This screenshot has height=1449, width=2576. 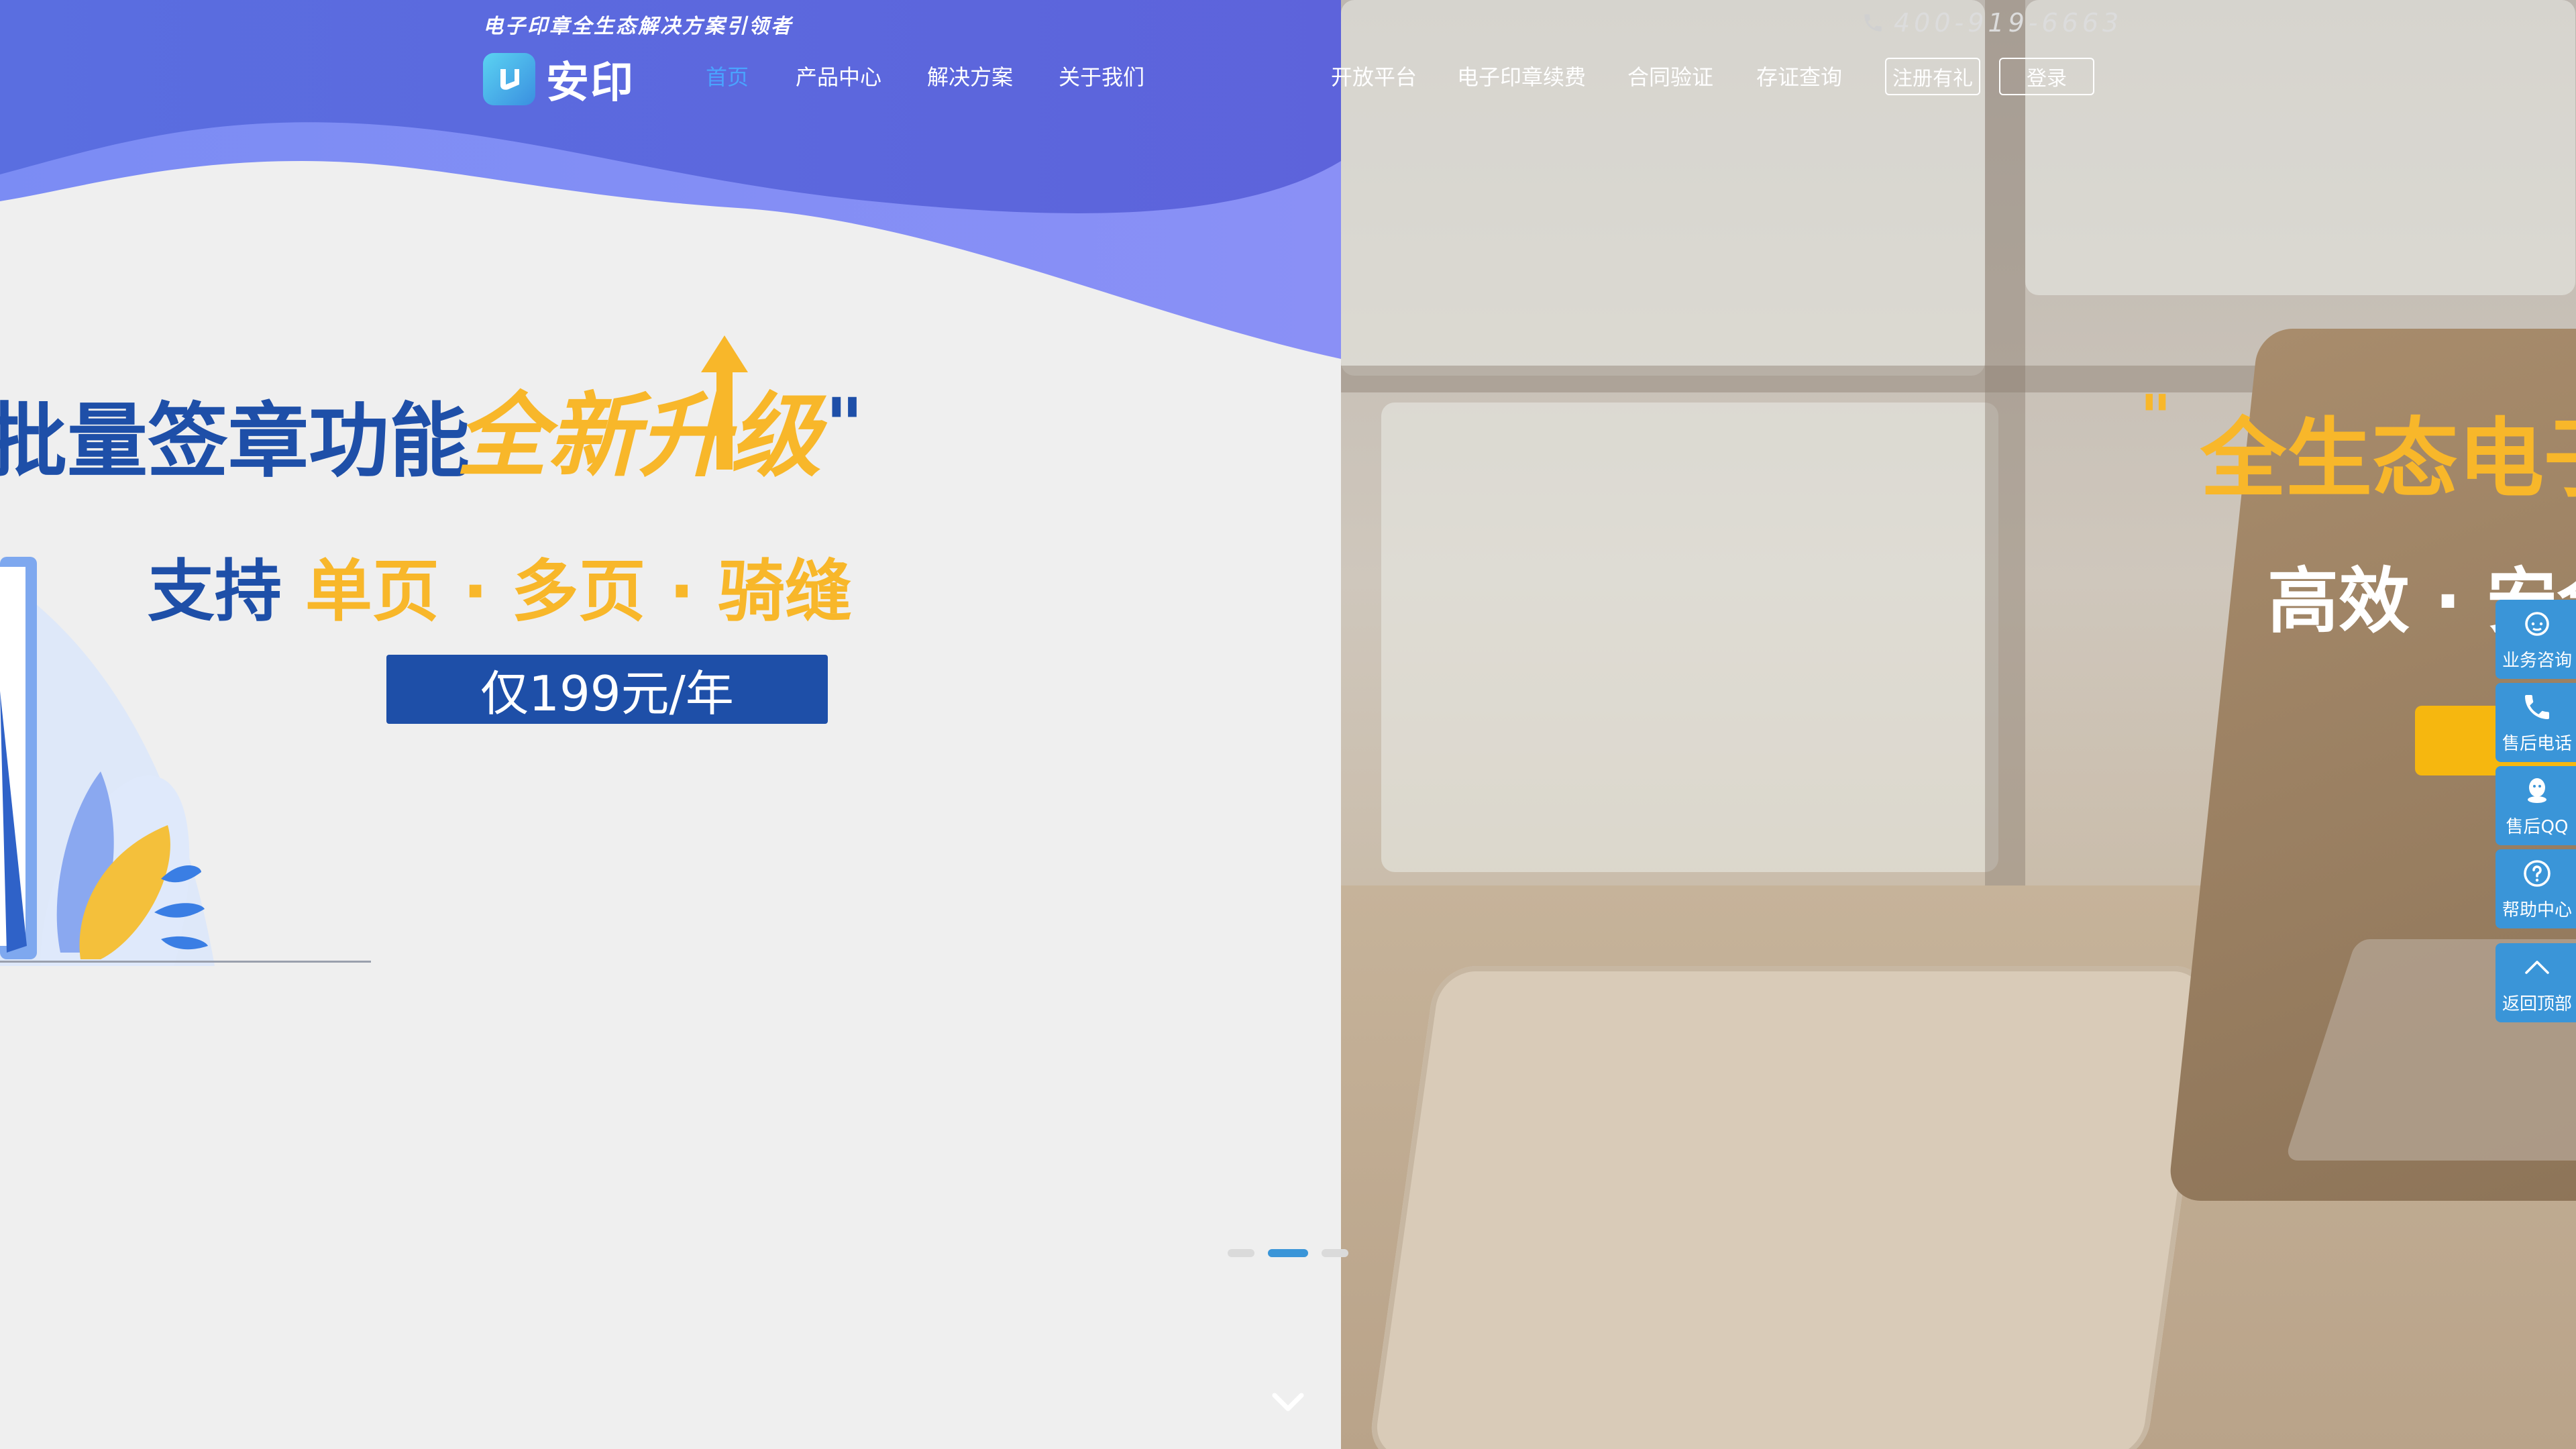 I want to click on nav-evidence-query: 存证查询, so click(x=1799, y=75).